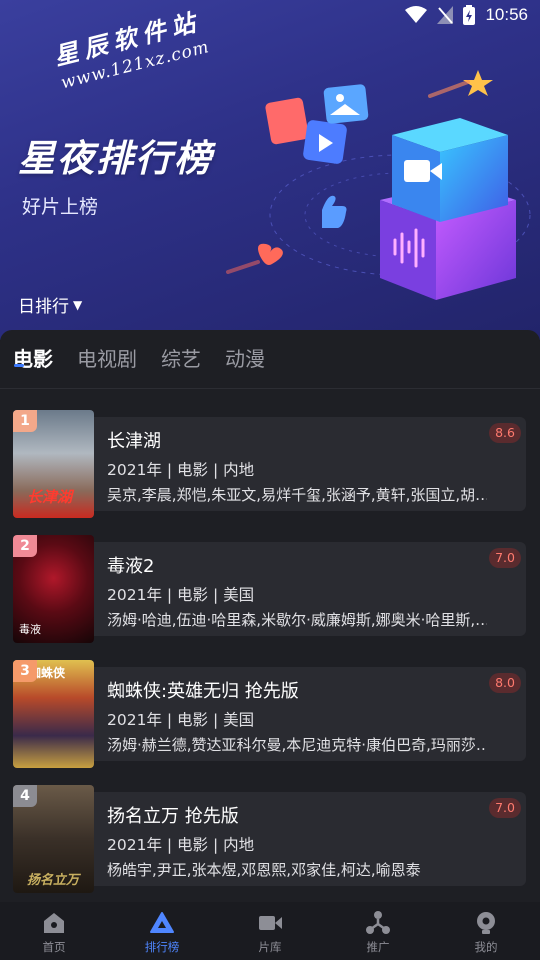  Describe the element at coordinates (78, 304) in the screenshot. I see `caret-down-icon: ▼` at that location.